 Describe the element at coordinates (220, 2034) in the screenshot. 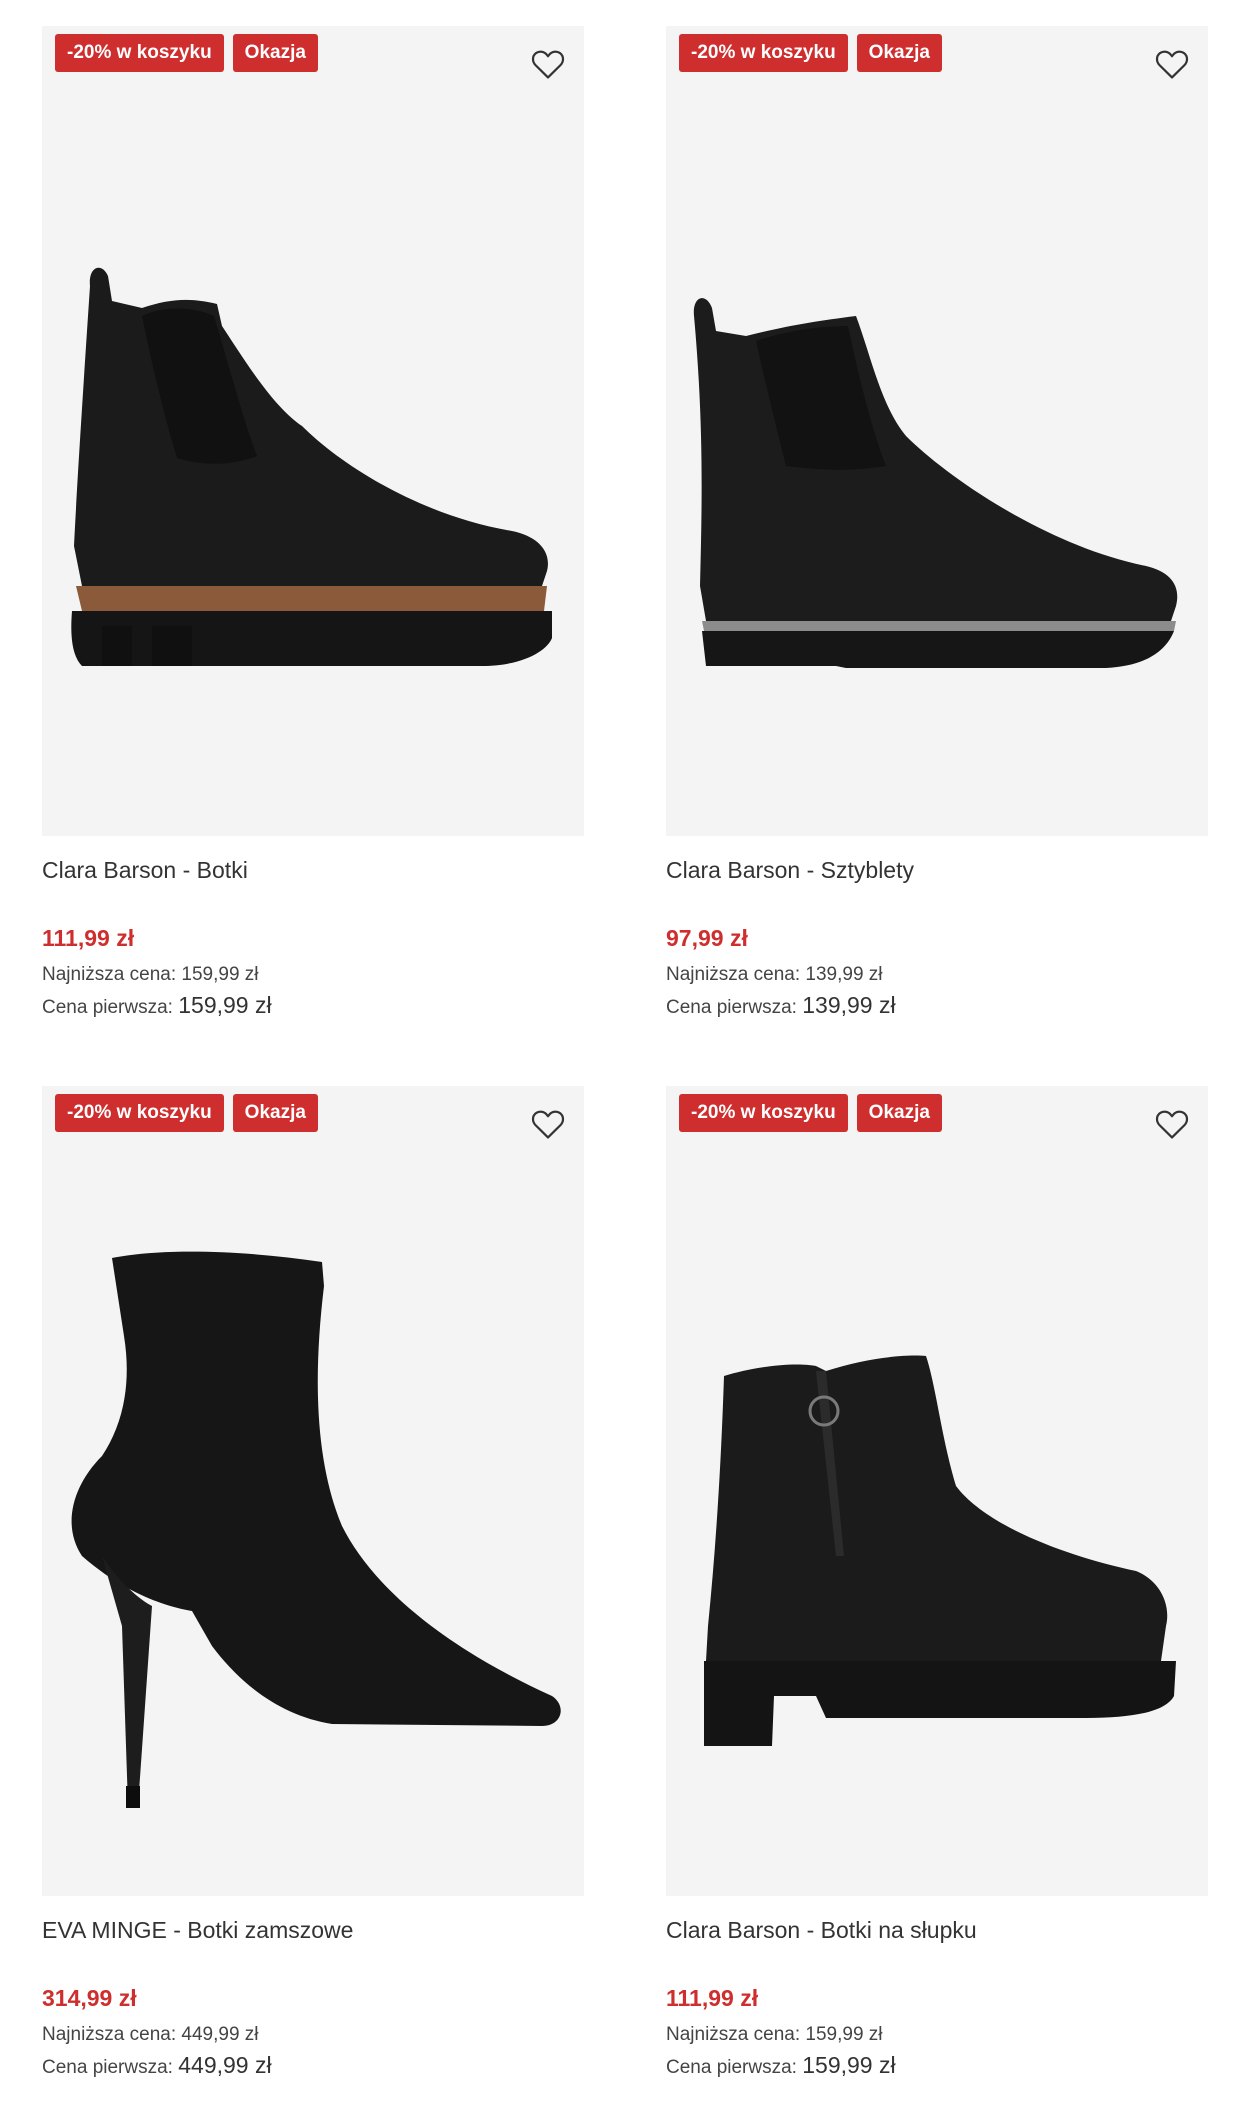

I see `lowest-price-value: 449,99 zł` at that location.